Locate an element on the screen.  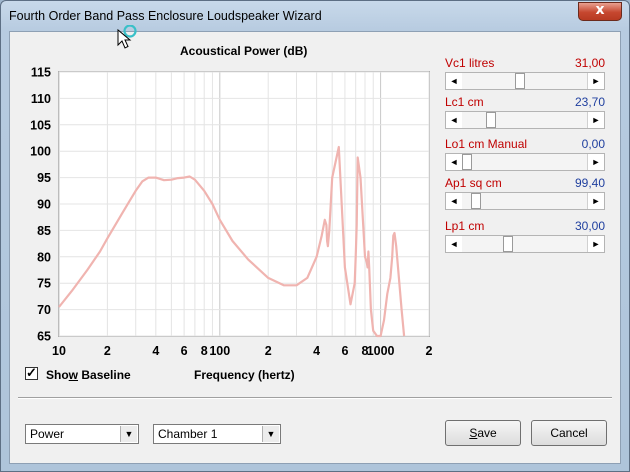
chamber-select: Chamber 1 ▼ is located at coordinates (217, 434).